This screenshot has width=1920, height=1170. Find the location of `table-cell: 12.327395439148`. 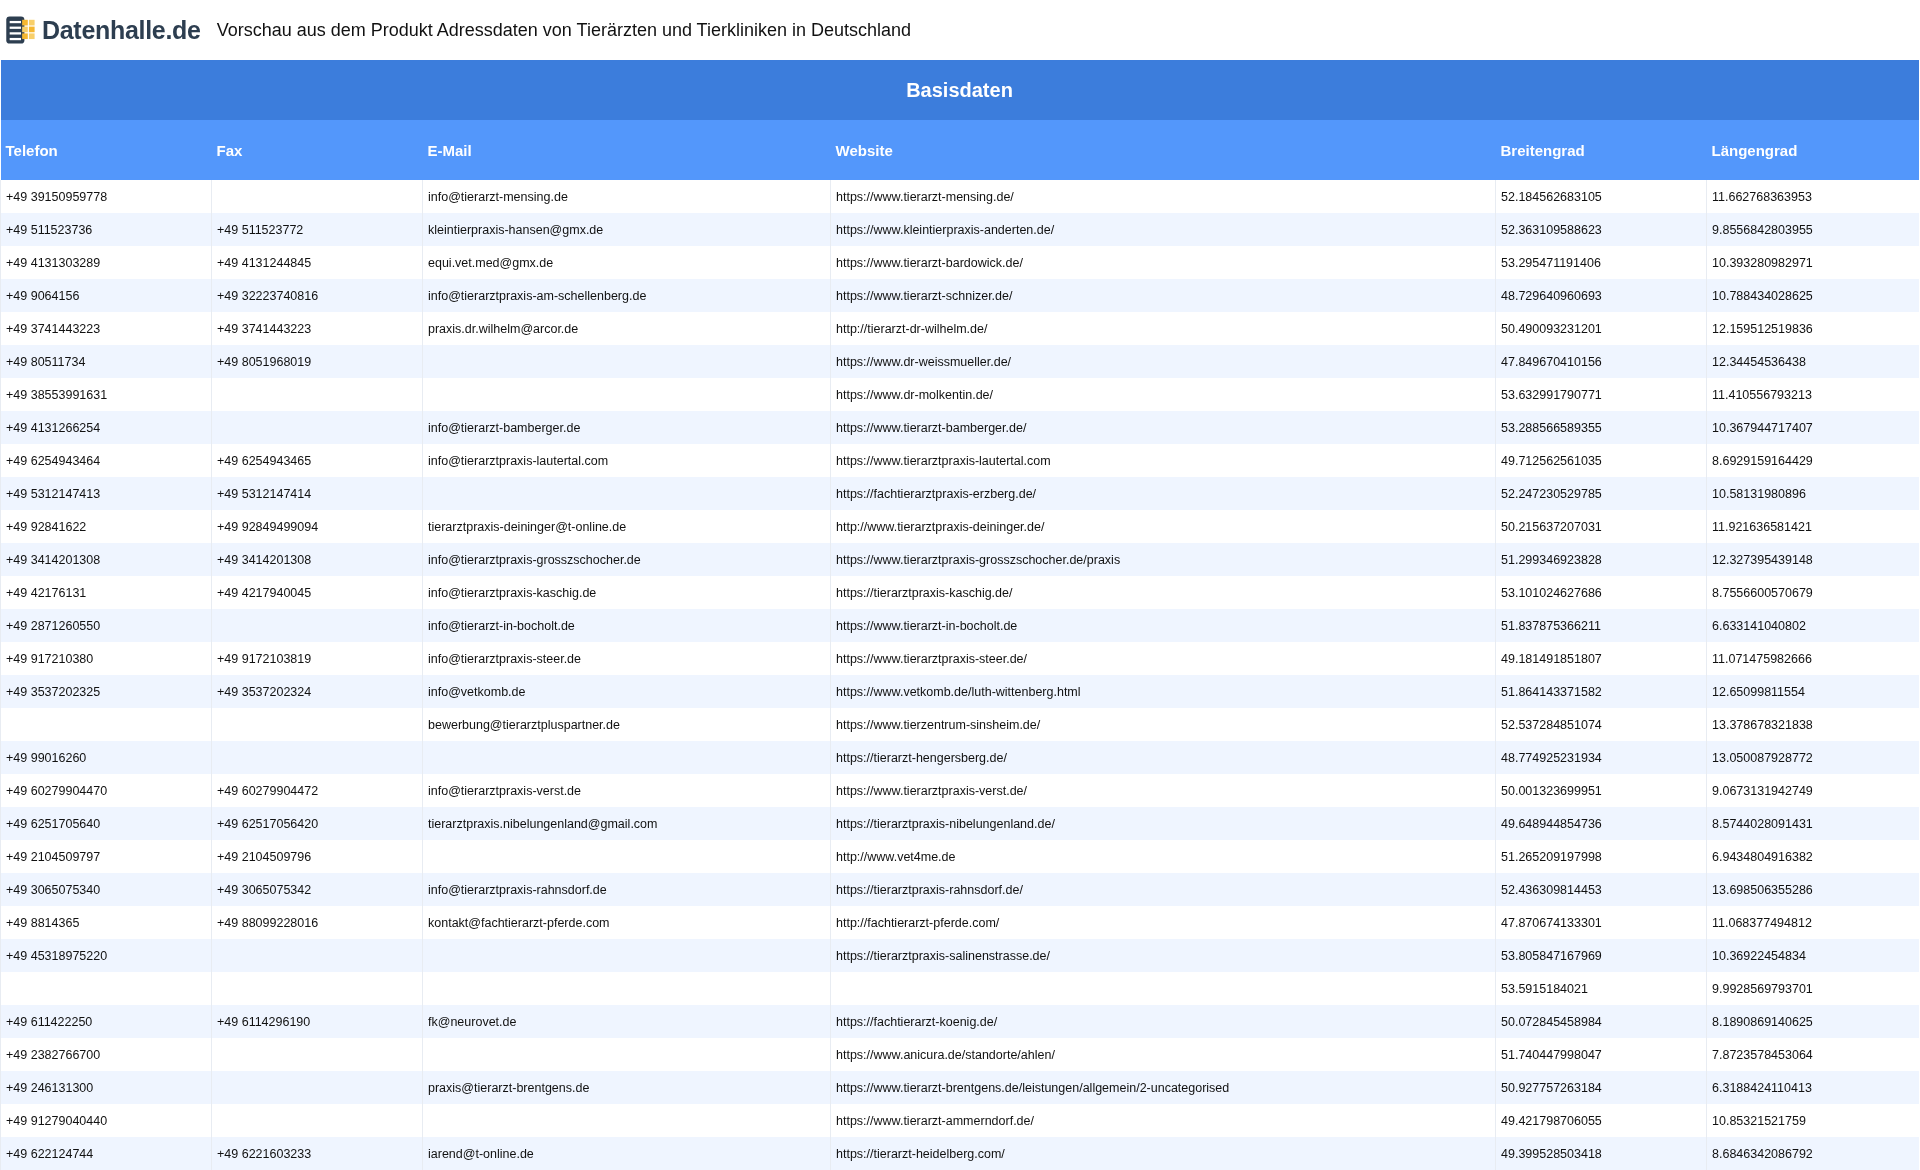

table-cell: 12.327395439148 is located at coordinates (1812, 559).